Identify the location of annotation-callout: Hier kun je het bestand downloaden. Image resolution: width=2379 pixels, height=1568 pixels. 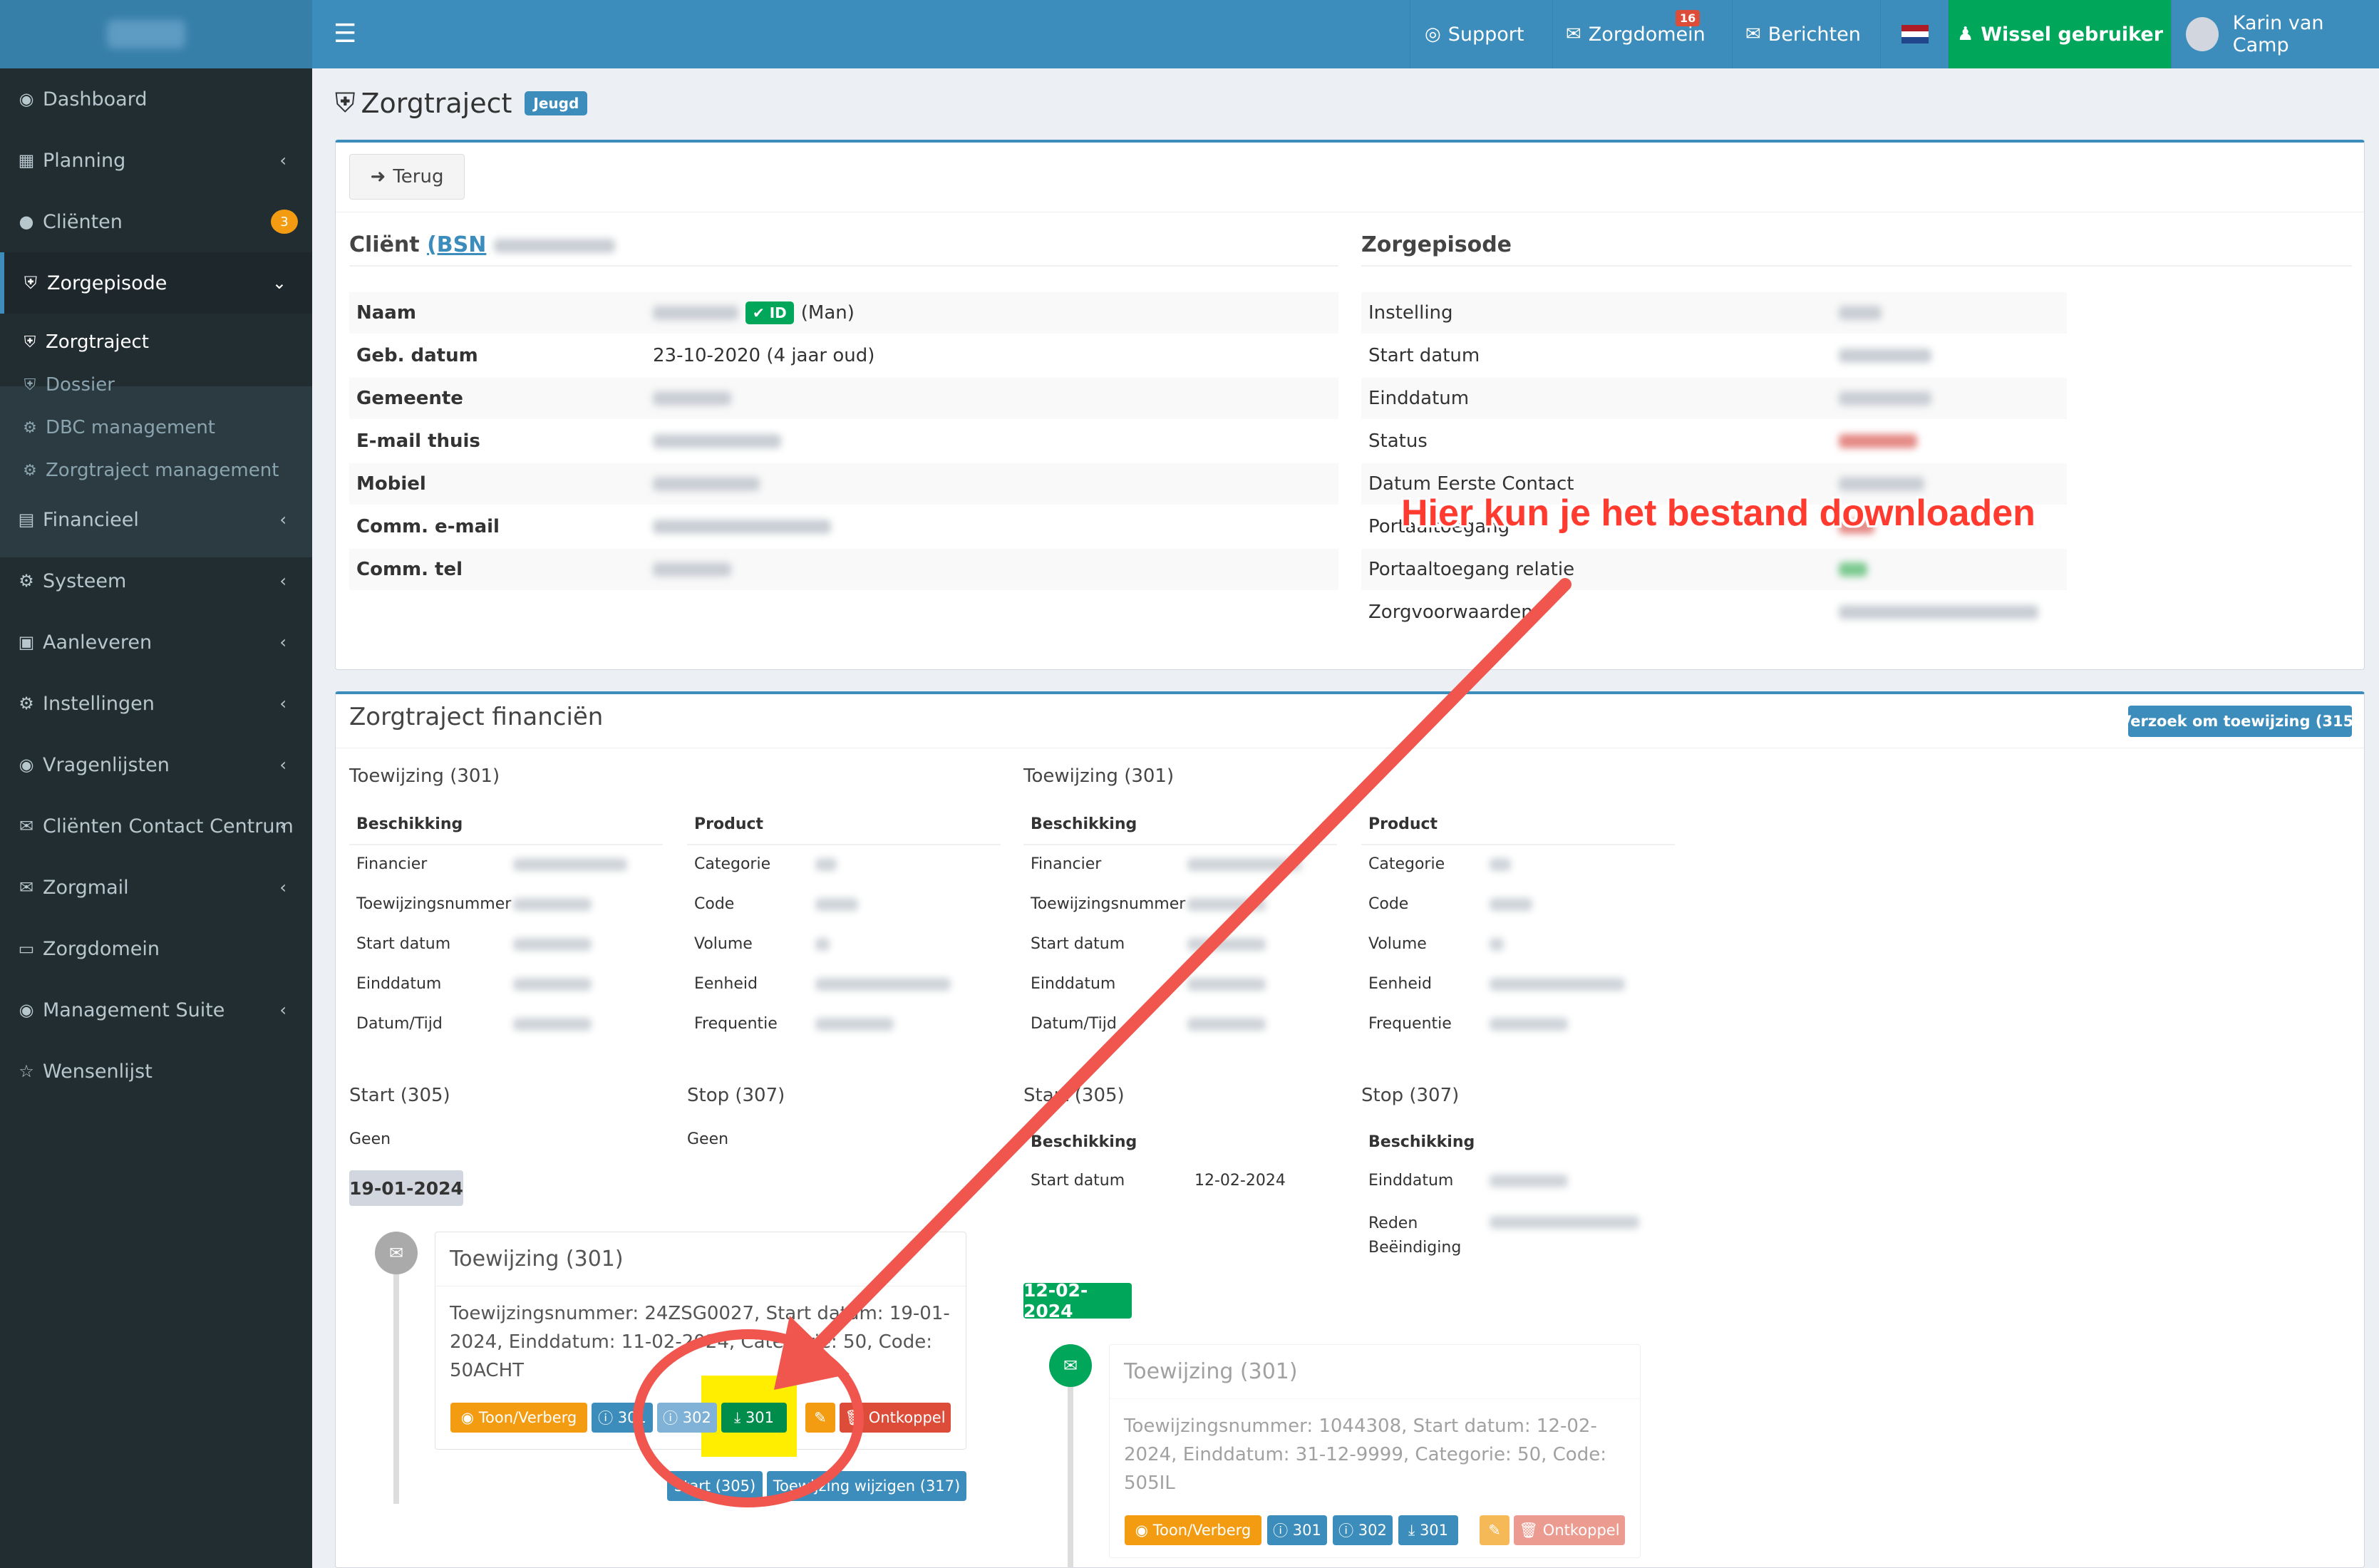
(1718, 513).